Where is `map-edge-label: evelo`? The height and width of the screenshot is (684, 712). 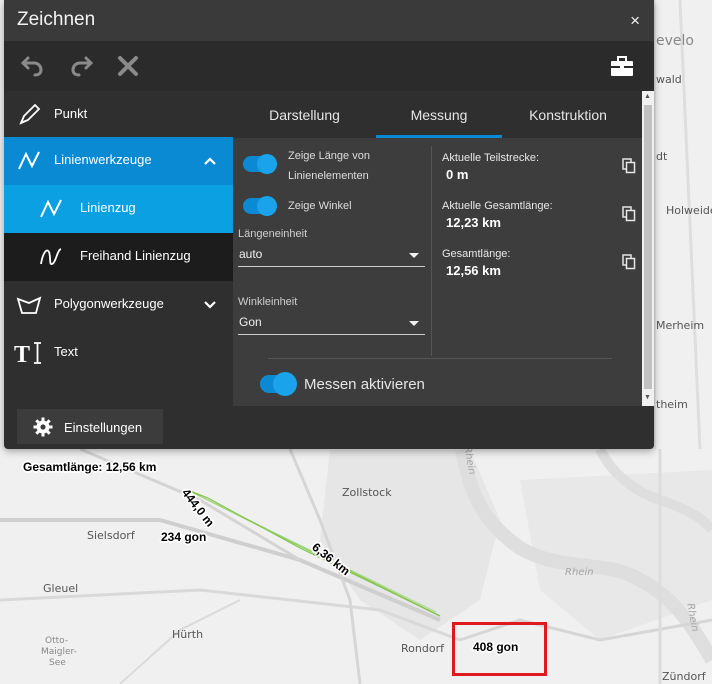 map-edge-label: evelo is located at coordinates (675, 41).